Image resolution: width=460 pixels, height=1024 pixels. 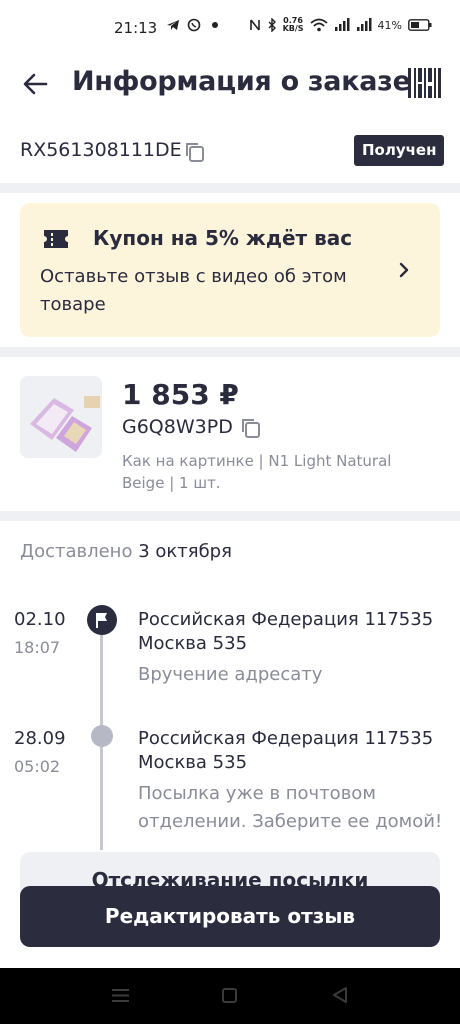 I want to click on viber-icon, so click(x=194, y=25).